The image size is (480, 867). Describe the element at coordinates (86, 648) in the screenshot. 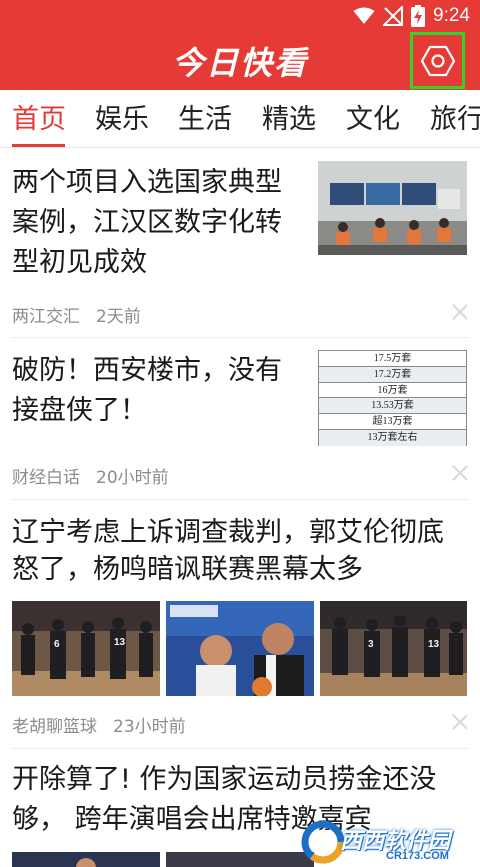

I see `article-image: 6 13` at that location.